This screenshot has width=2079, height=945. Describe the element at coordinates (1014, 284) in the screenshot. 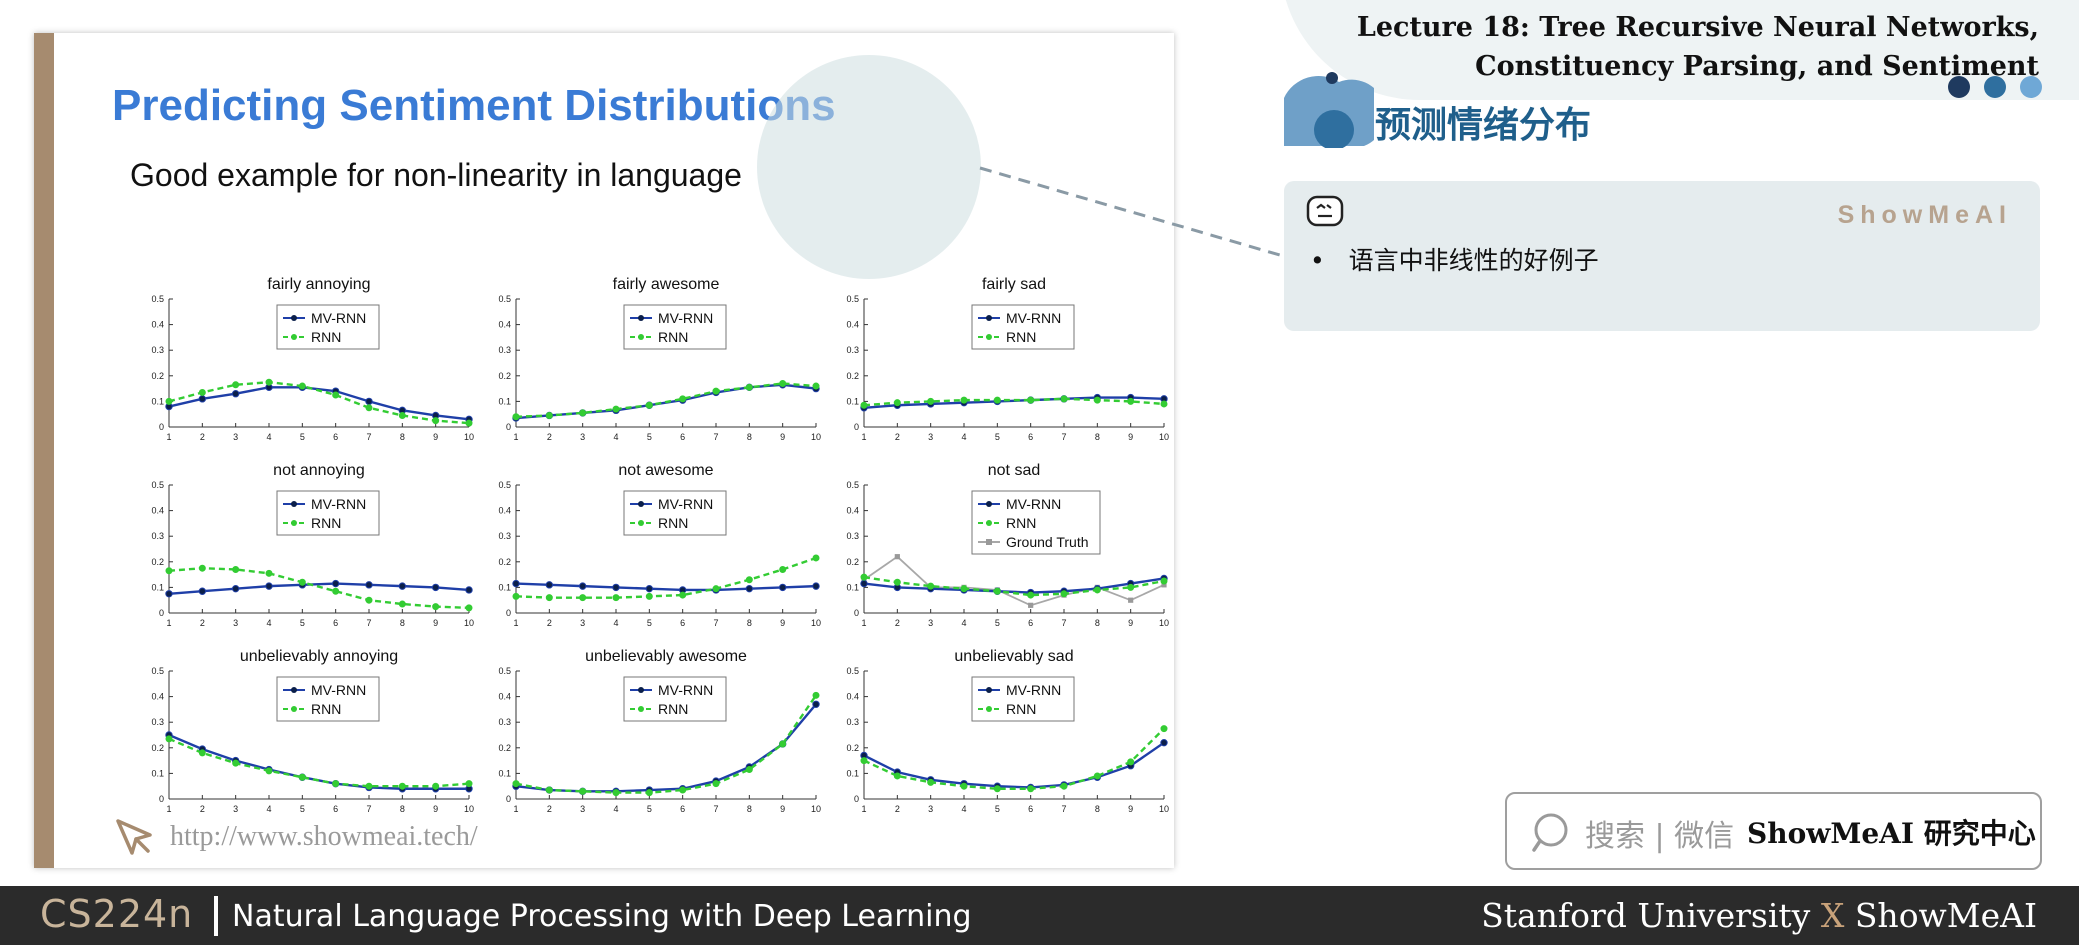

I see `chart-title: fairly sad` at that location.